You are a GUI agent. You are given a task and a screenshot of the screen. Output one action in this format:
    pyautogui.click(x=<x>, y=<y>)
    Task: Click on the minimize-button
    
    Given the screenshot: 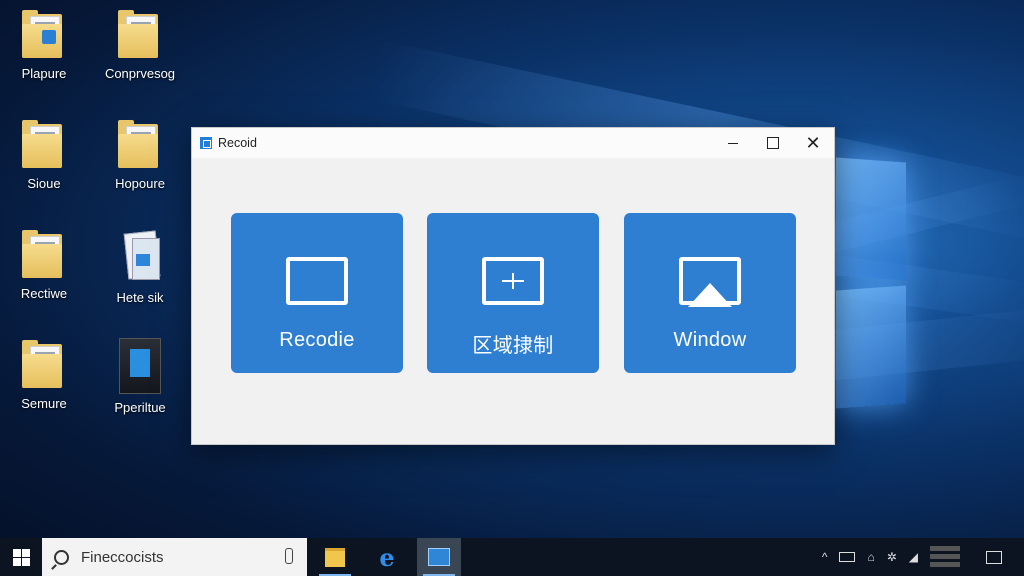 What is the action you would take?
    pyautogui.click(x=733, y=143)
    